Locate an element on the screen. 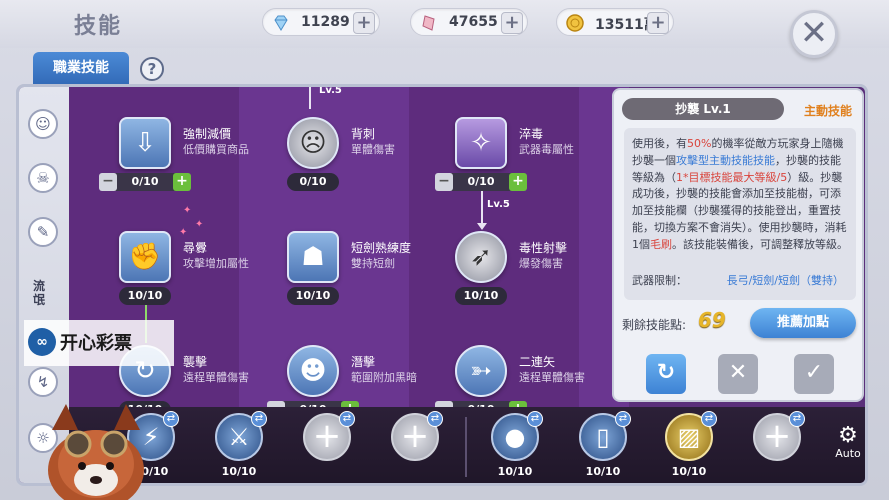 The image size is (889, 500). watermark-logo-icon: ∞ is located at coordinates (42, 342).